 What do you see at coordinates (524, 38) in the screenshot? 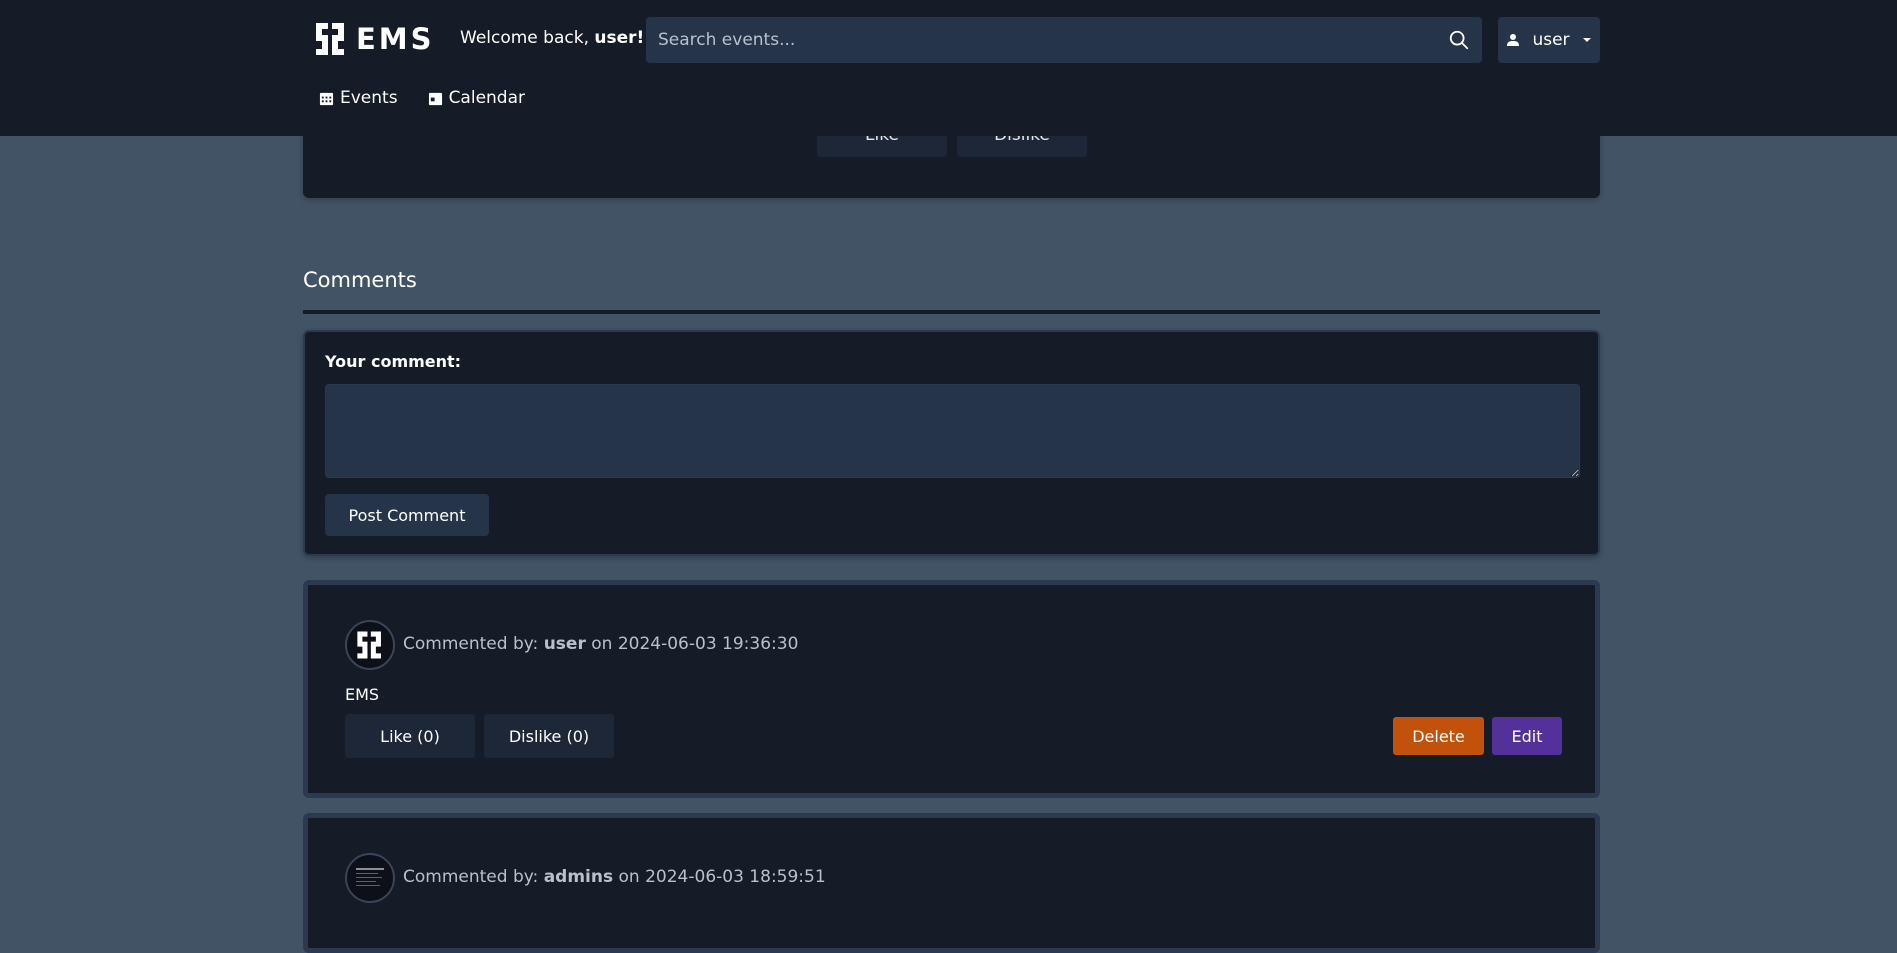
I see `welcome-prefix: Welcome back,` at bounding box center [524, 38].